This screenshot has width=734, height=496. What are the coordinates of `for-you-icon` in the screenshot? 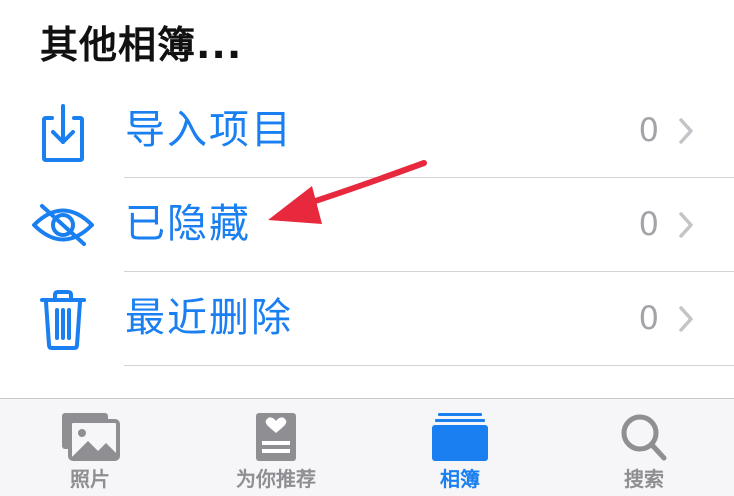 It's located at (276, 437).